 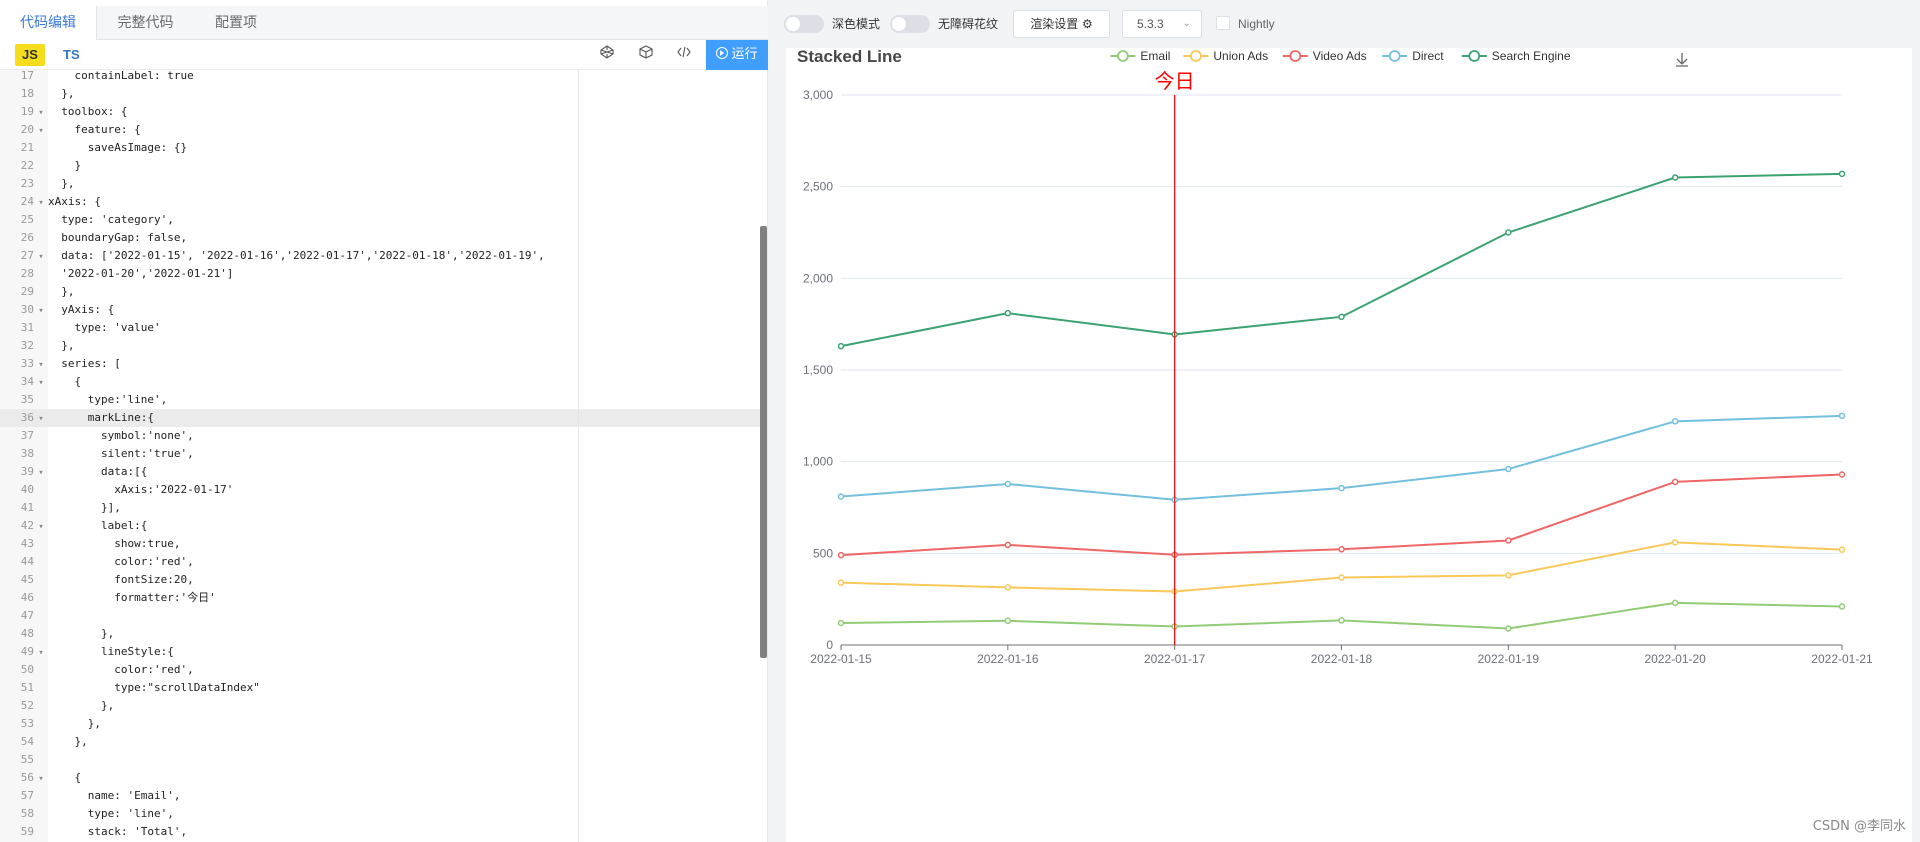 I want to click on line-number: 31, so click(x=27, y=327).